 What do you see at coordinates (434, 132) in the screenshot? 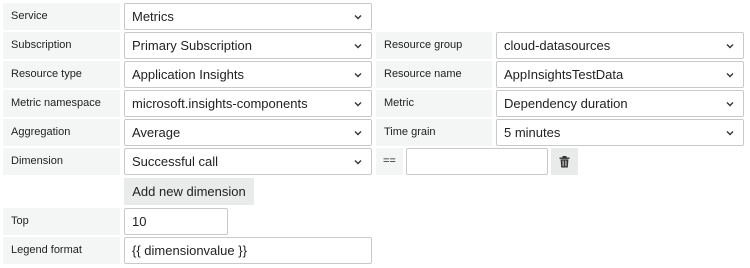
I see `time-grain-label: Time grain` at bounding box center [434, 132].